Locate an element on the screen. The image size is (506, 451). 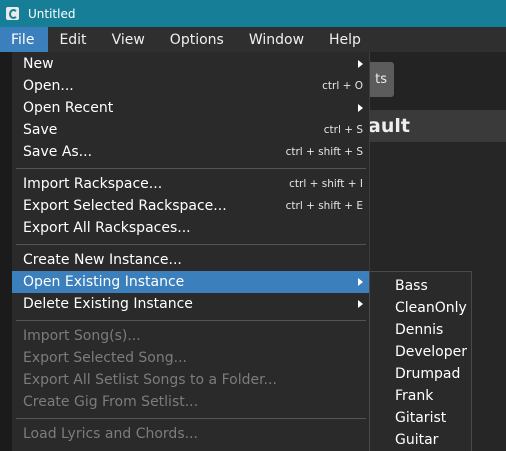
submenu-item-label: Bass is located at coordinates (411, 286).